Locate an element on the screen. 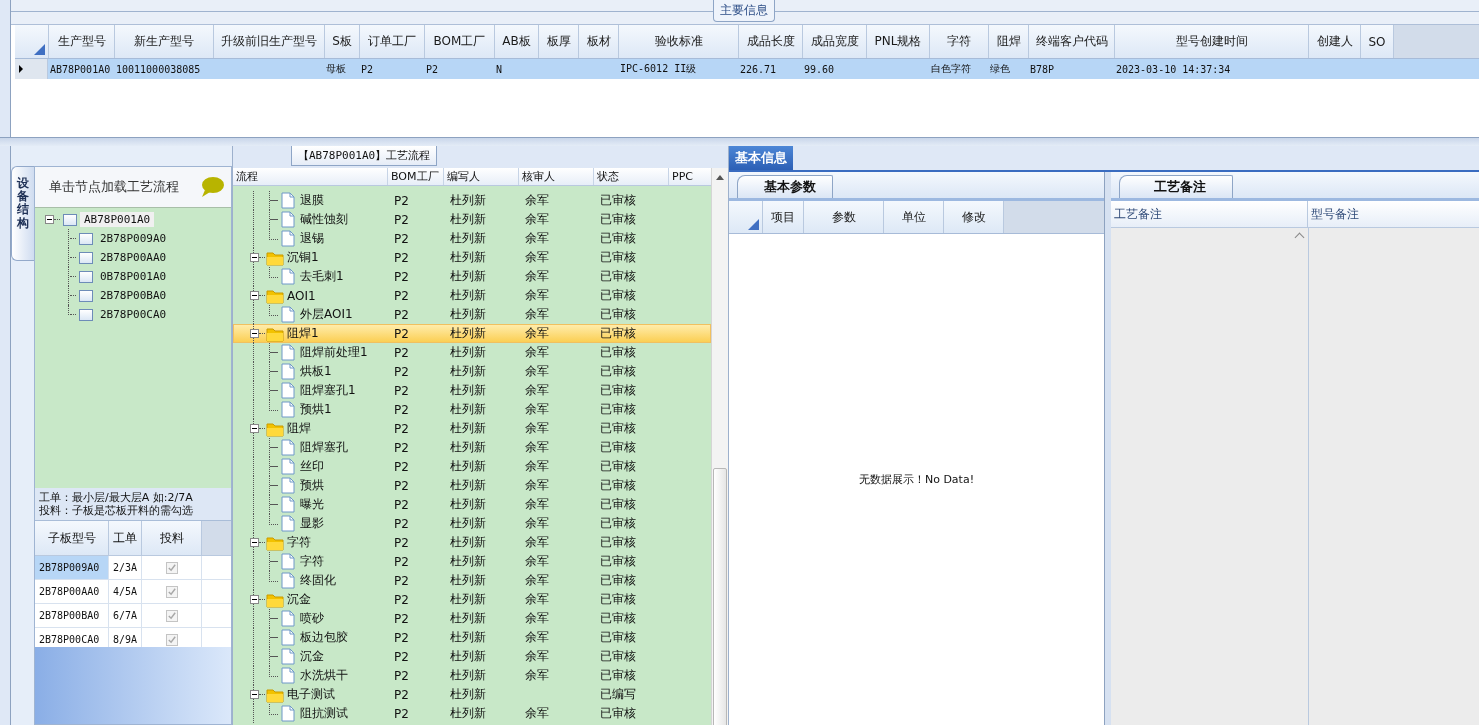  tree-row: 终固化 P2 杜列新 余军 已审核 is located at coordinates (472, 580).